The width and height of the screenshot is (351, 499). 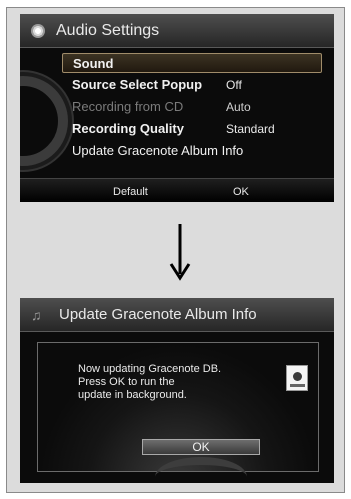 What do you see at coordinates (128, 128) in the screenshot?
I see `menu-item-label: Recording Quality` at bounding box center [128, 128].